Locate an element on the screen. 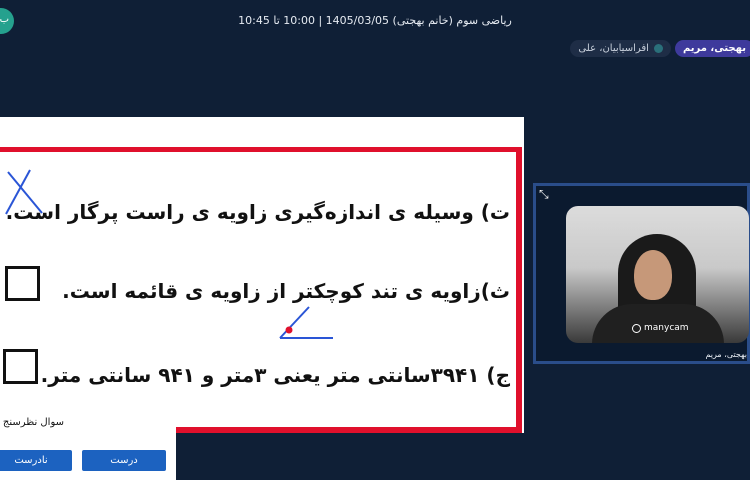  poll-incorrect-button: نادرست is located at coordinates (36, 460).